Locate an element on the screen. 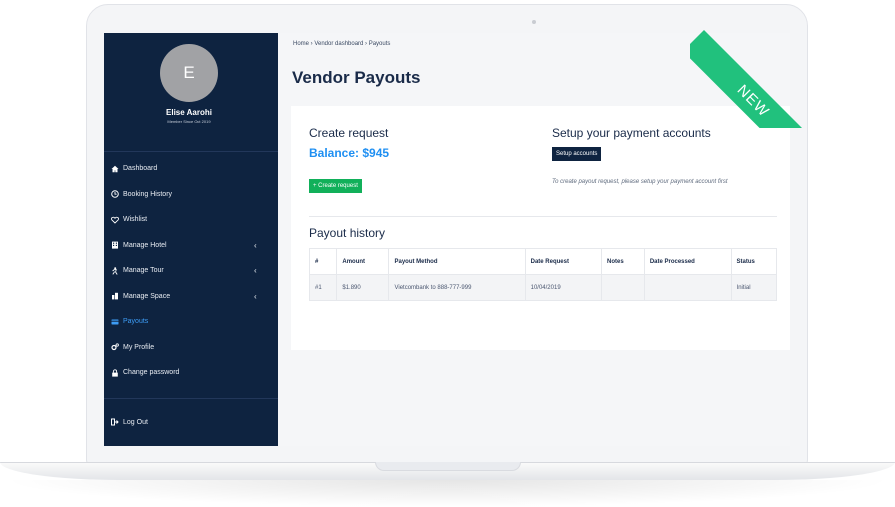 The width and height of the screenshot is (895, 507). setup-accounts-button: Setup accounts is located at coordinates (577, 154).